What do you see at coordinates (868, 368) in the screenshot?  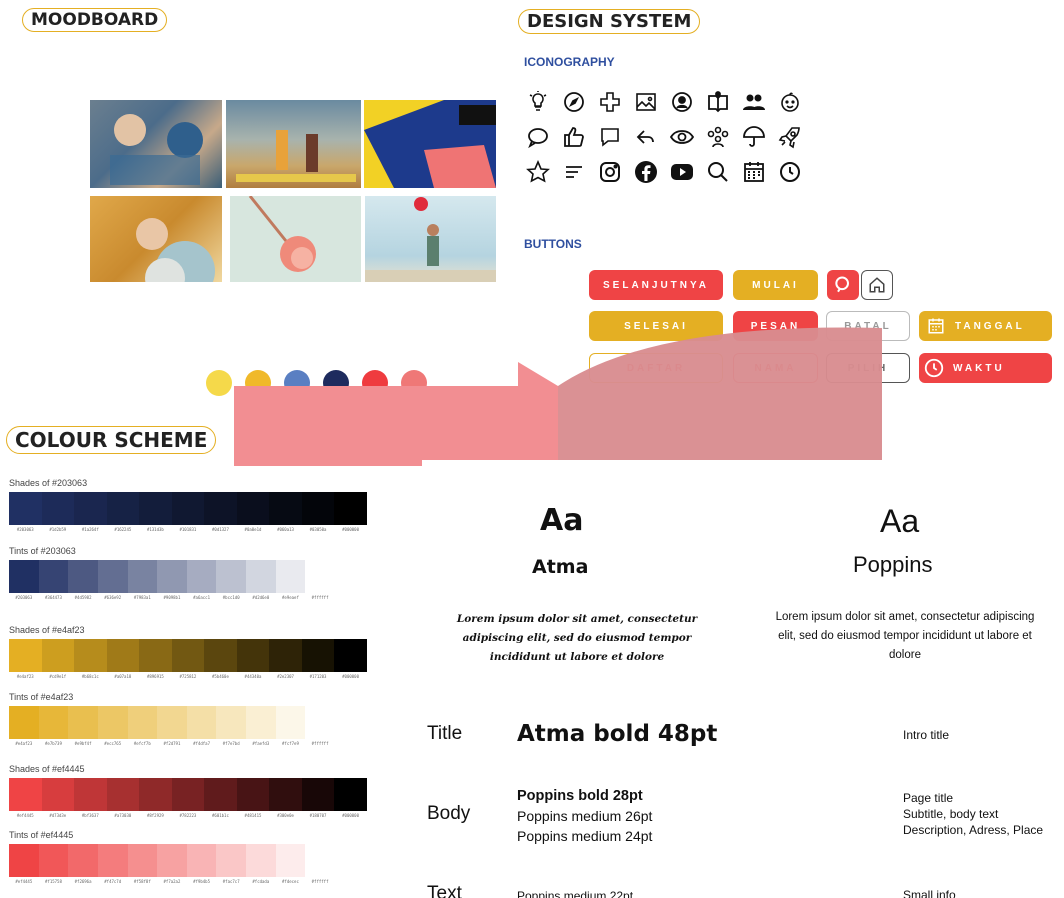 I see `choose-button: PILIH` at bounding box center [868, 368].